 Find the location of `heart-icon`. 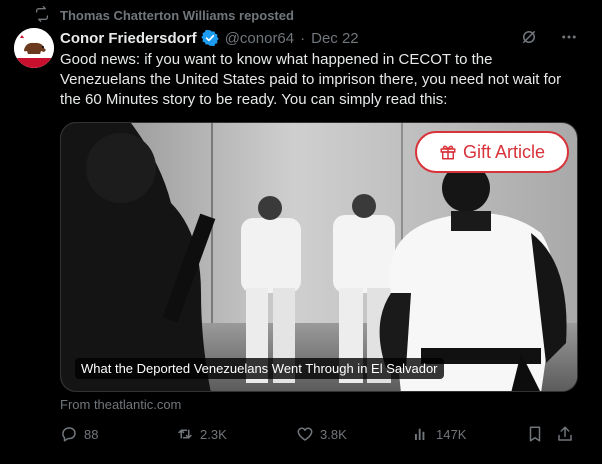

heart-icon is located at coordinates (305, 434).